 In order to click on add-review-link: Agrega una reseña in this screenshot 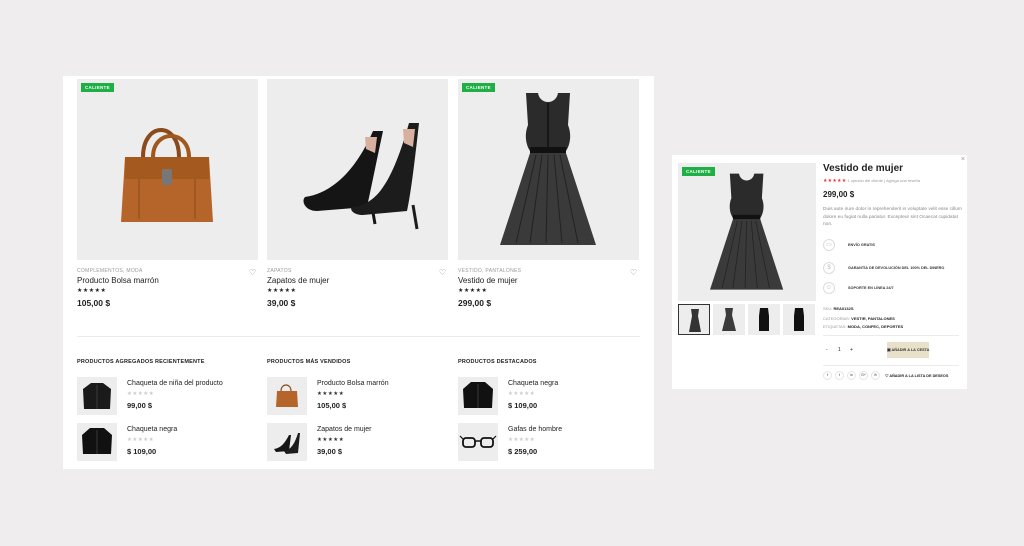, I will do `click(903, 180)`.